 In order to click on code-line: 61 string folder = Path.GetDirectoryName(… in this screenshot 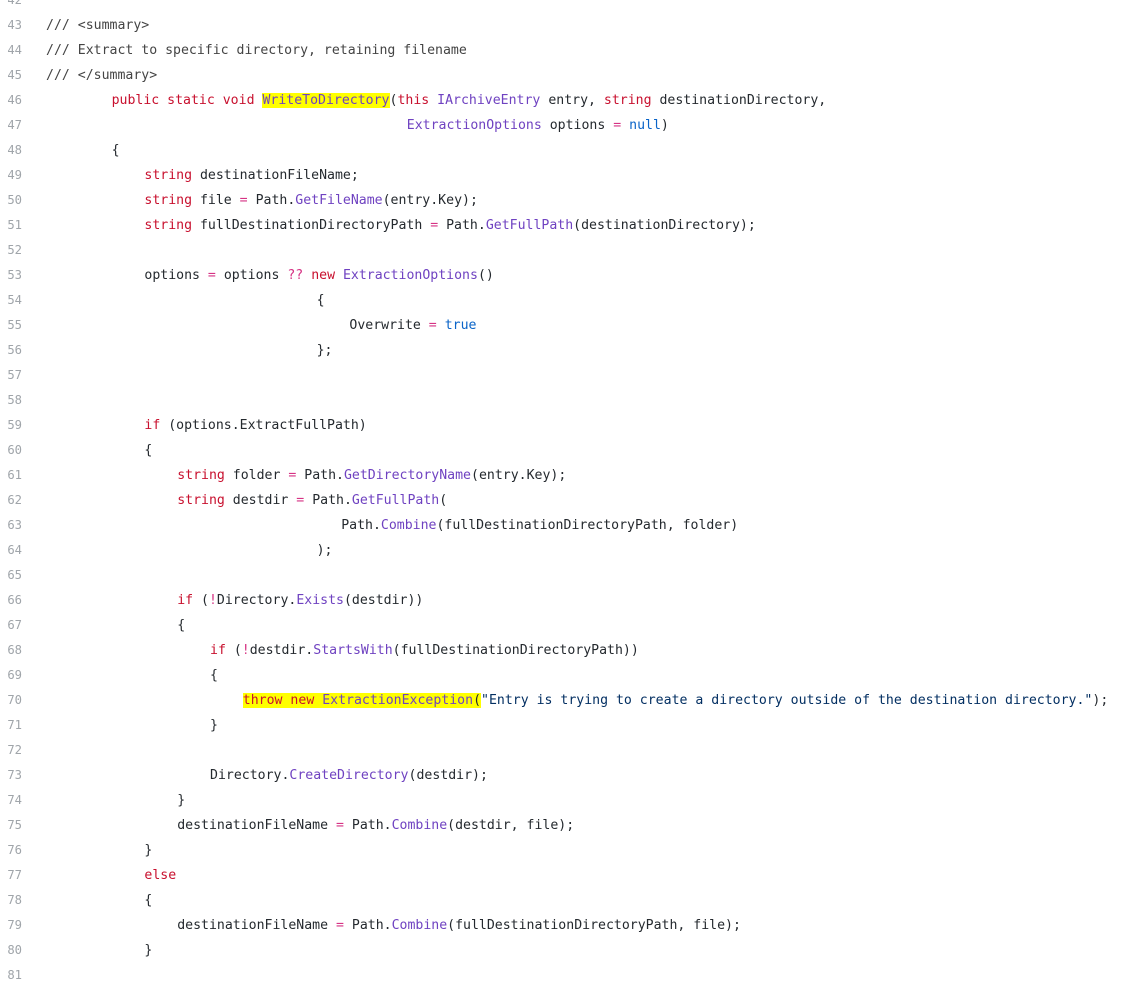, I will do `click(574, 475)`.